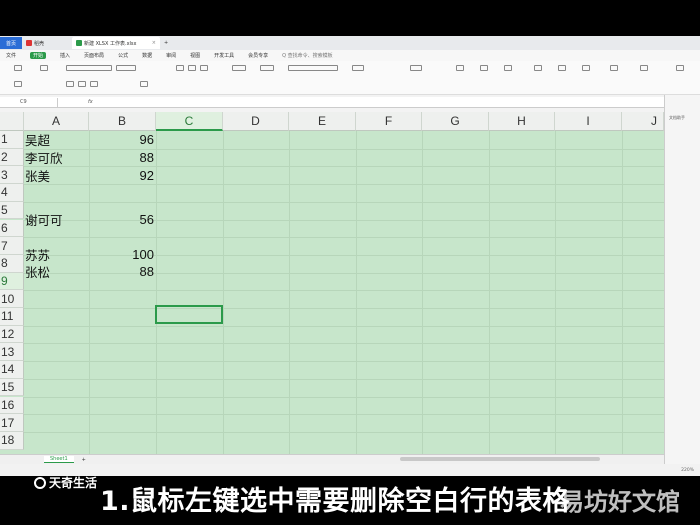 The height and width of the screenshot is (525, 700). What do you see at coordinates (116, 43) in the screenshot?
I see `tab-workbook: 新建 XLSX 工作表.xlsx ×` at bounding box center [116, 43].